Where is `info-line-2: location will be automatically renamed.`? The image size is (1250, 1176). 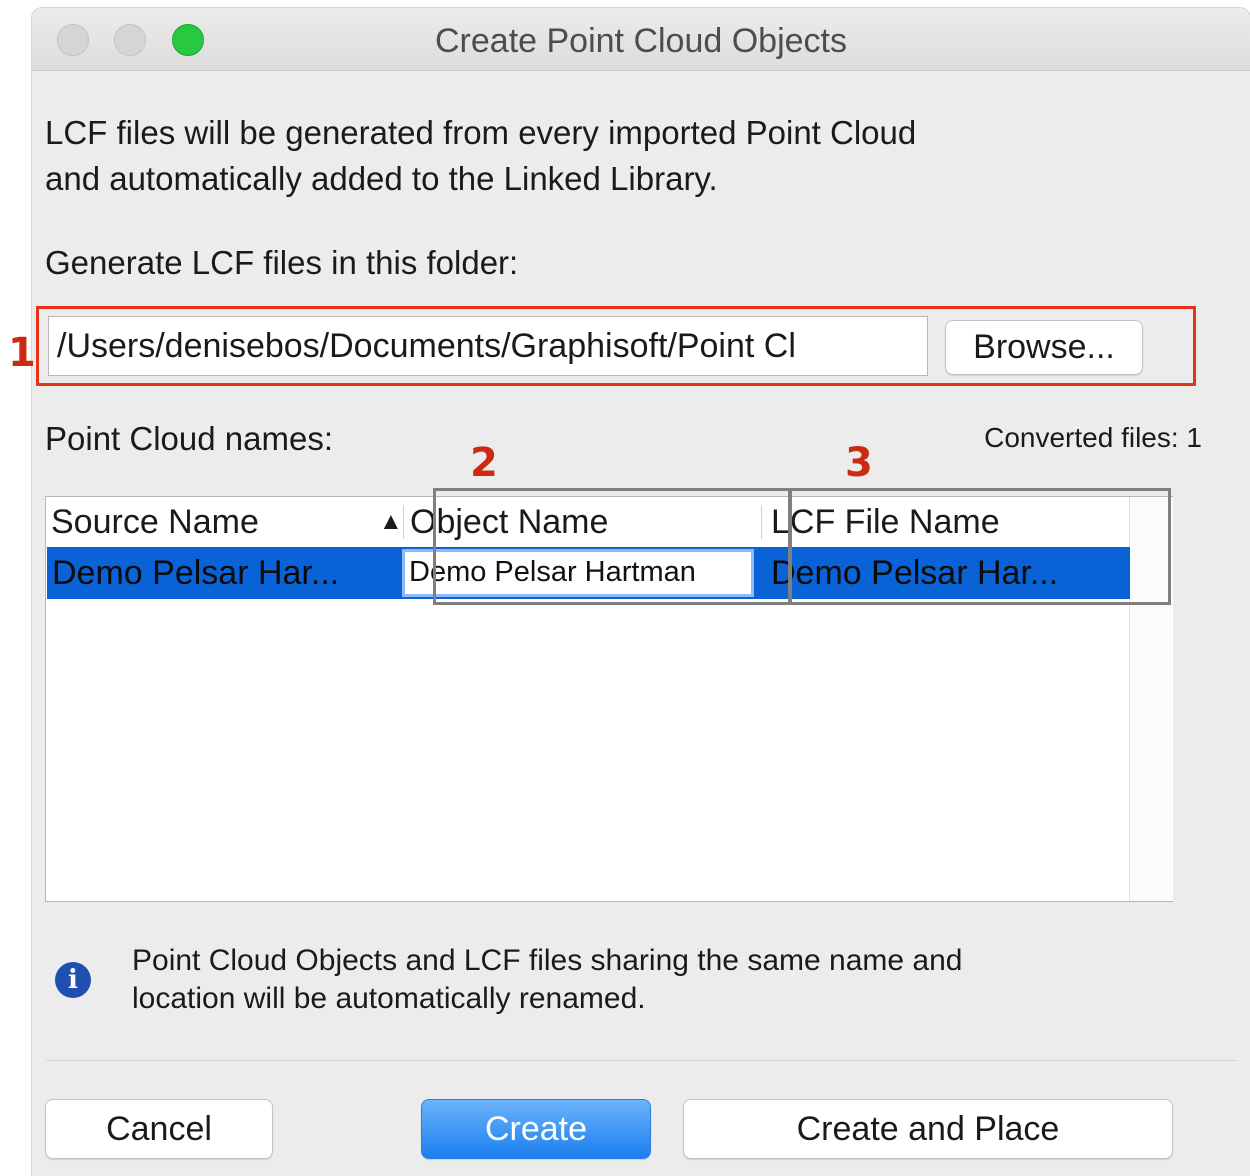
info-line-2: location will be automatically renamed. is located at coordinates (389, 998).